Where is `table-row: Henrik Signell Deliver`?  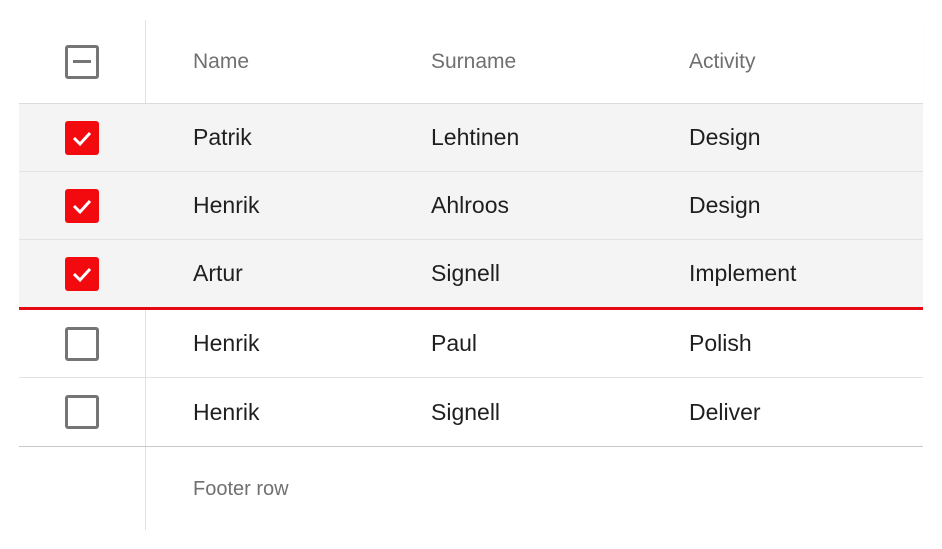 table-row: Henrik Signell Deliver is located at coordinates (471, 412).